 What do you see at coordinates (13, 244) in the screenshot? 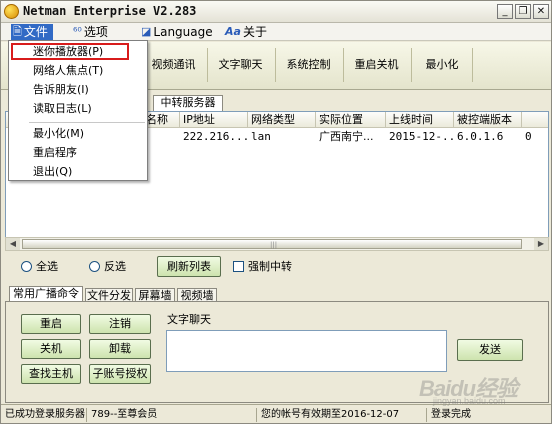
I see `scroll-left-icon: ◀` at bounding box center [13, 244].